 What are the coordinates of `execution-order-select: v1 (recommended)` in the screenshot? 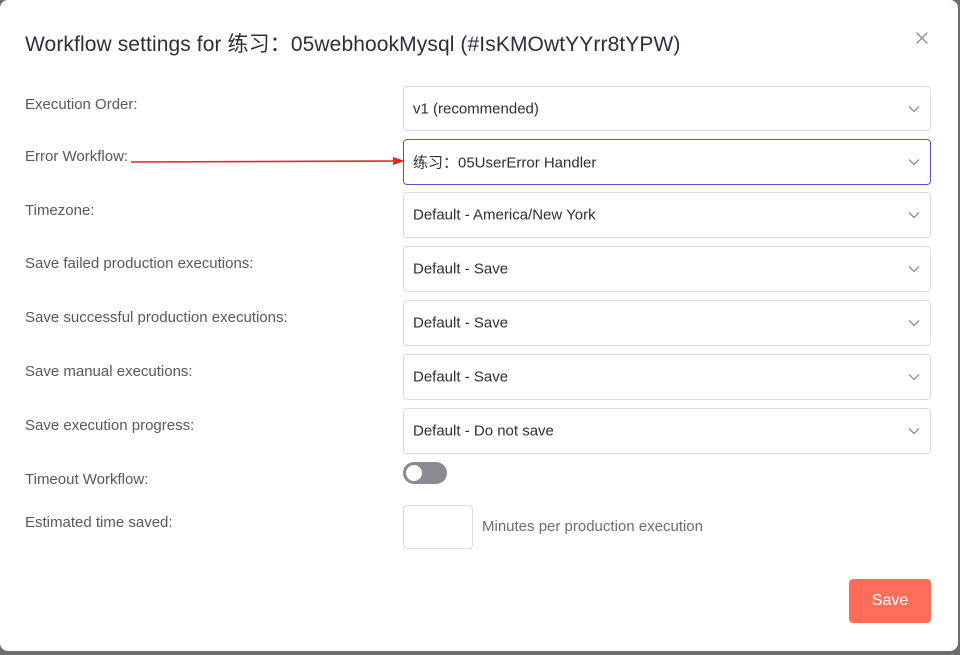 It's located at (667, 108).